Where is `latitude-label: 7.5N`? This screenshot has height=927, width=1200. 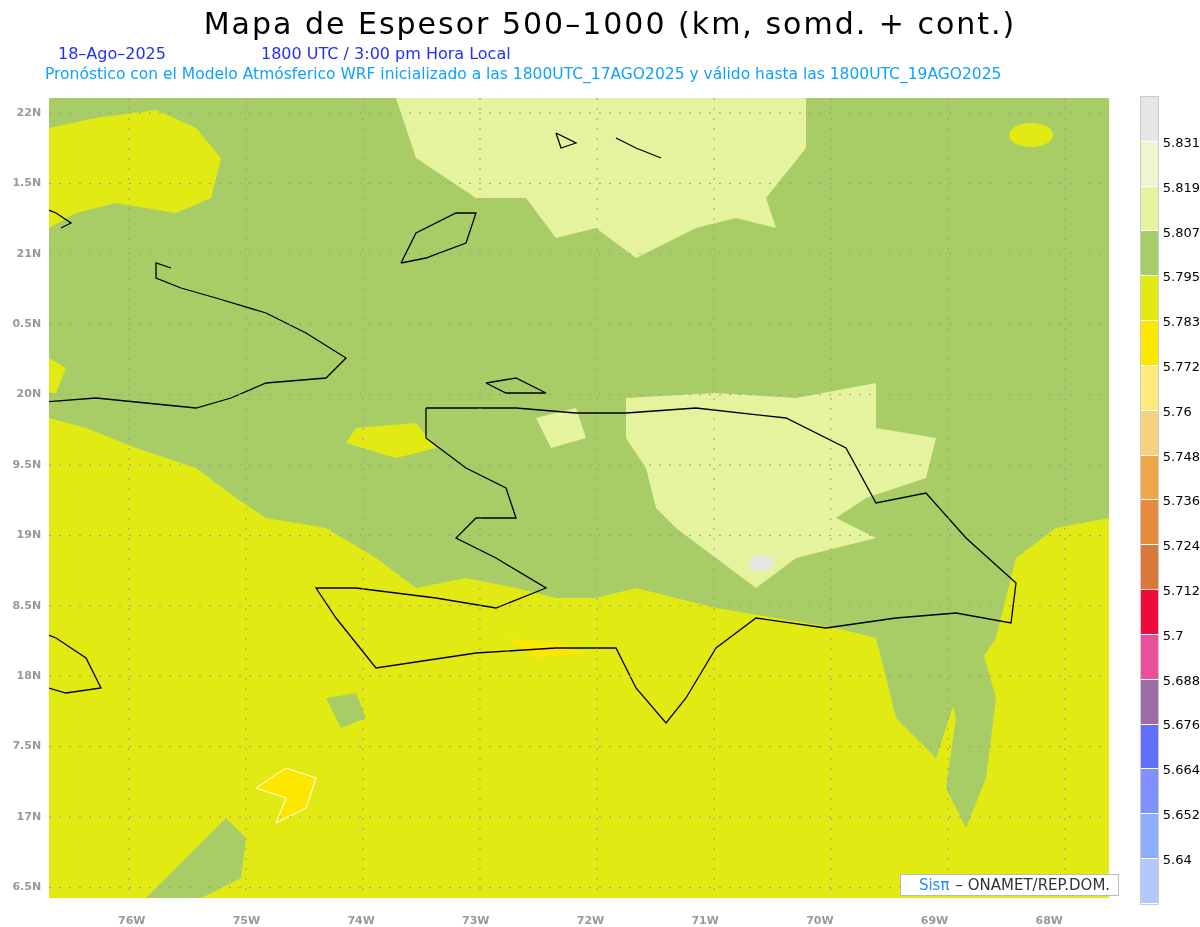
latitude-label: 7.5N is located at coordinates (27, 746).